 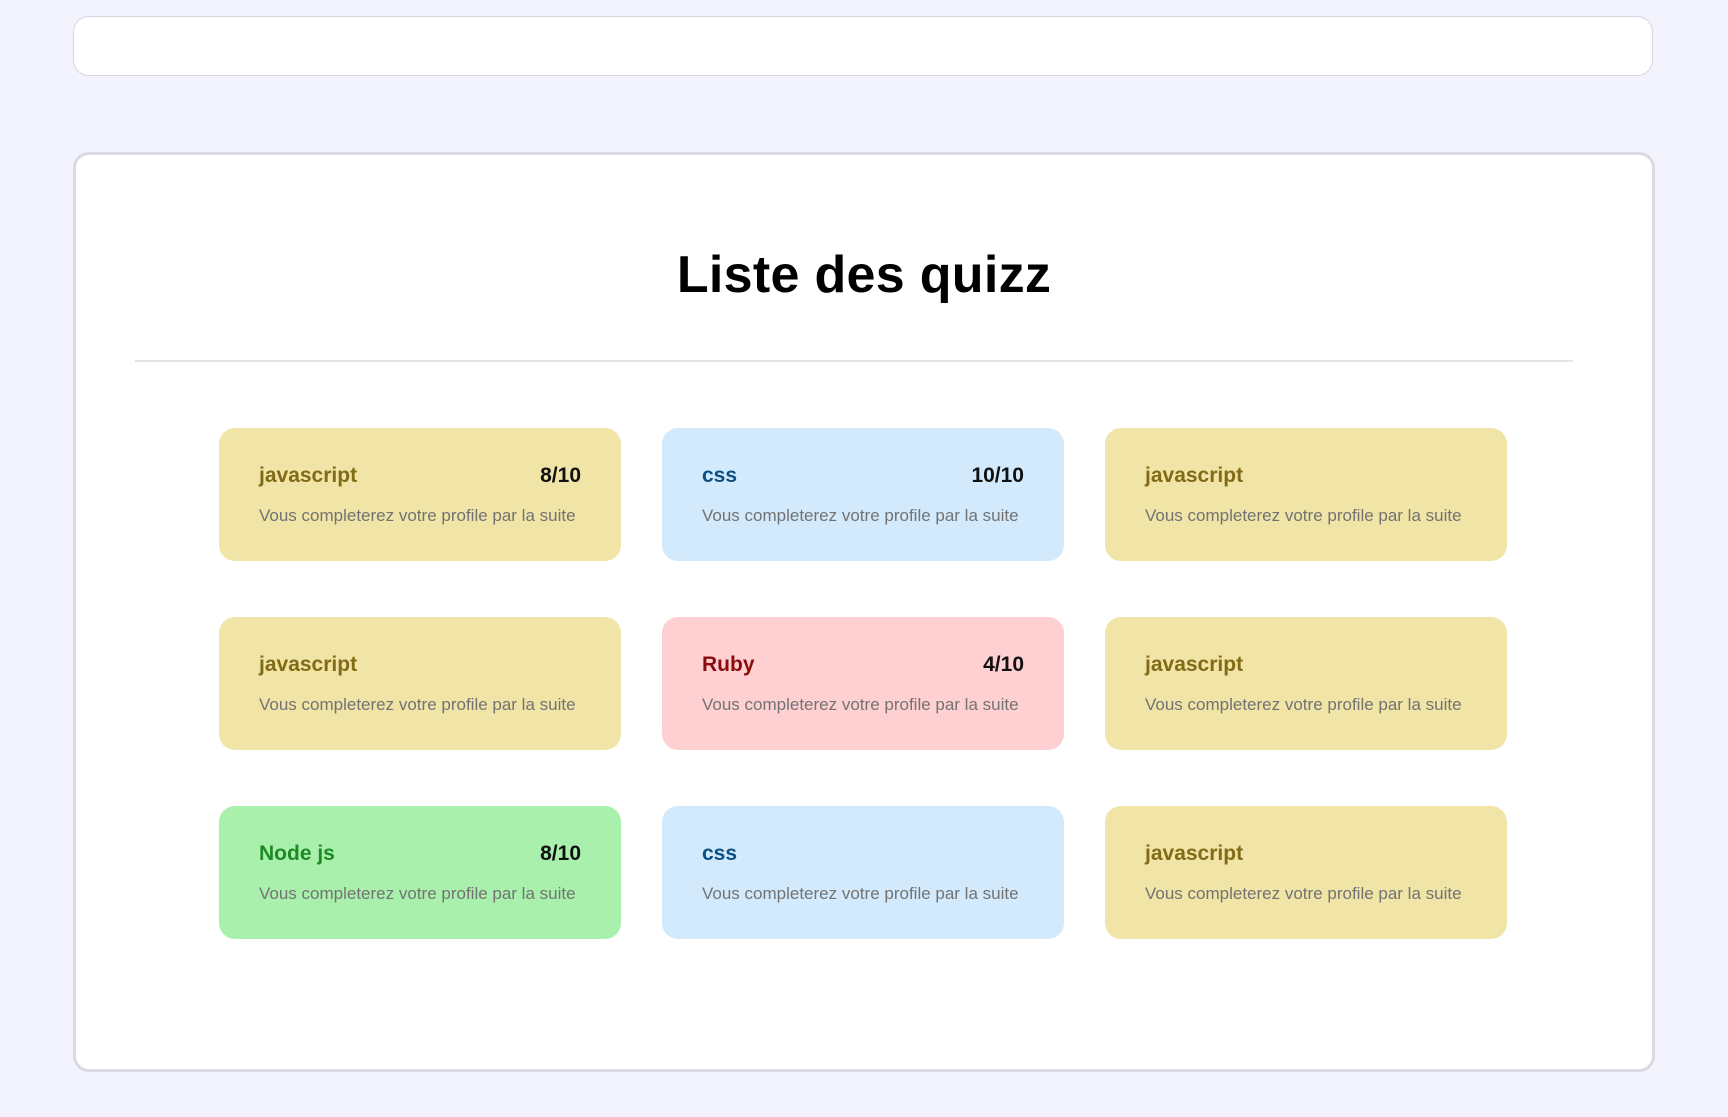 I want to click on quiz-card-header: Ruby 4/10, so click(x=863, y=666).